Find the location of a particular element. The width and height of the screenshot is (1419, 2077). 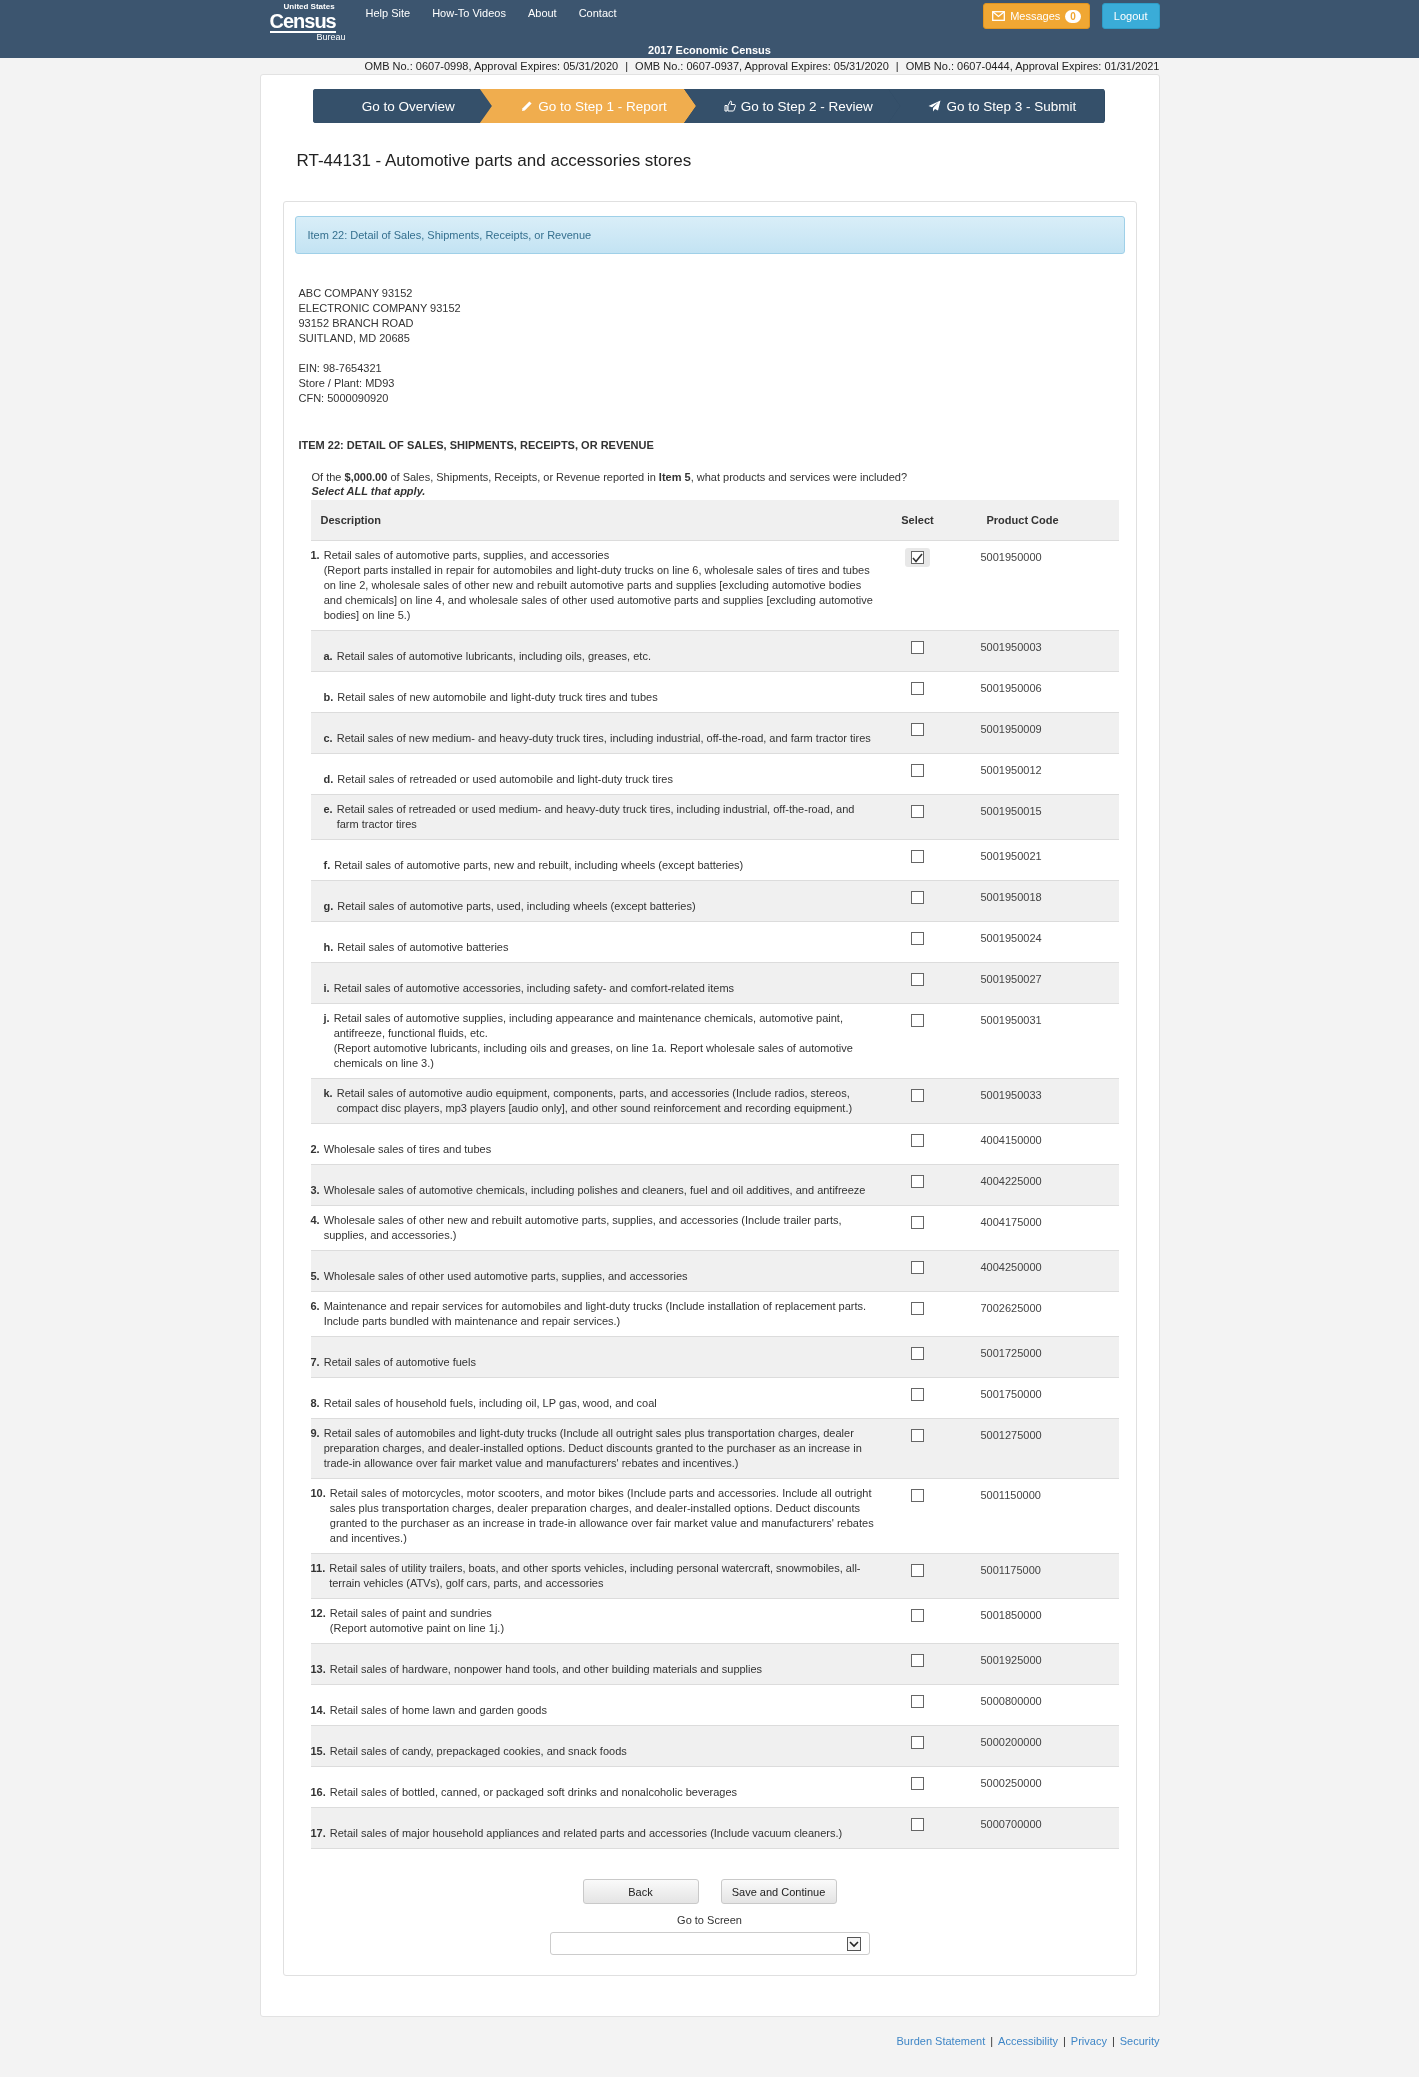

product-code: 5000800000 is located at coordinates (1011, 1700).